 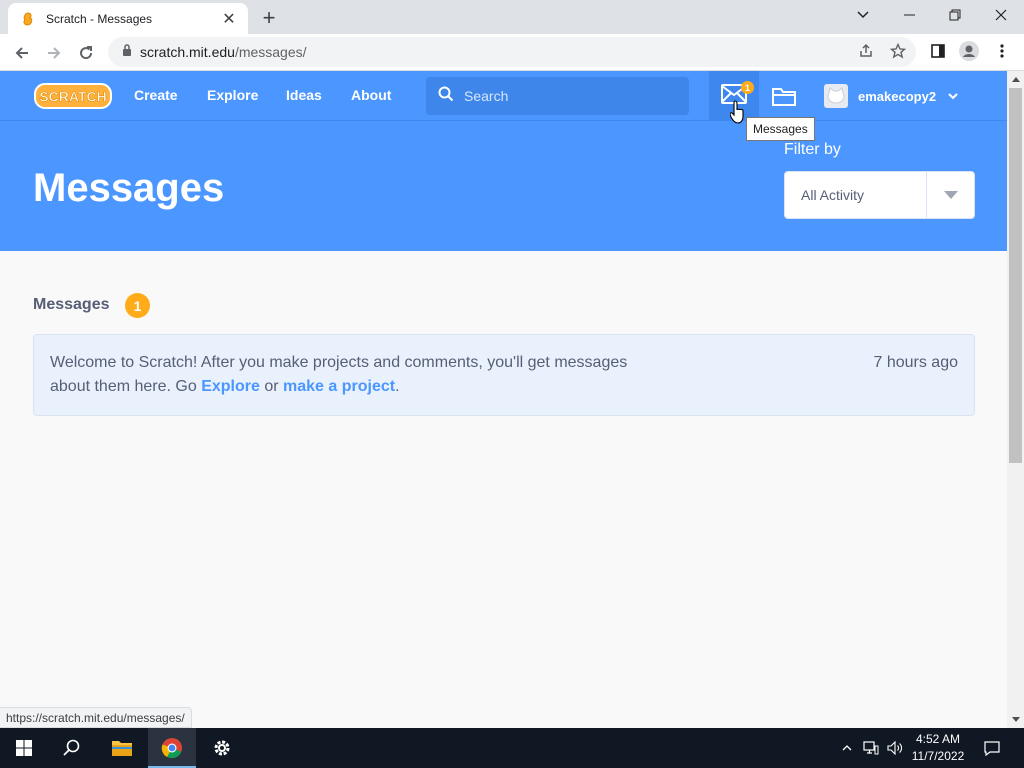 I want to click on chrome-taskbar-icon, so click(x=172, y=748).